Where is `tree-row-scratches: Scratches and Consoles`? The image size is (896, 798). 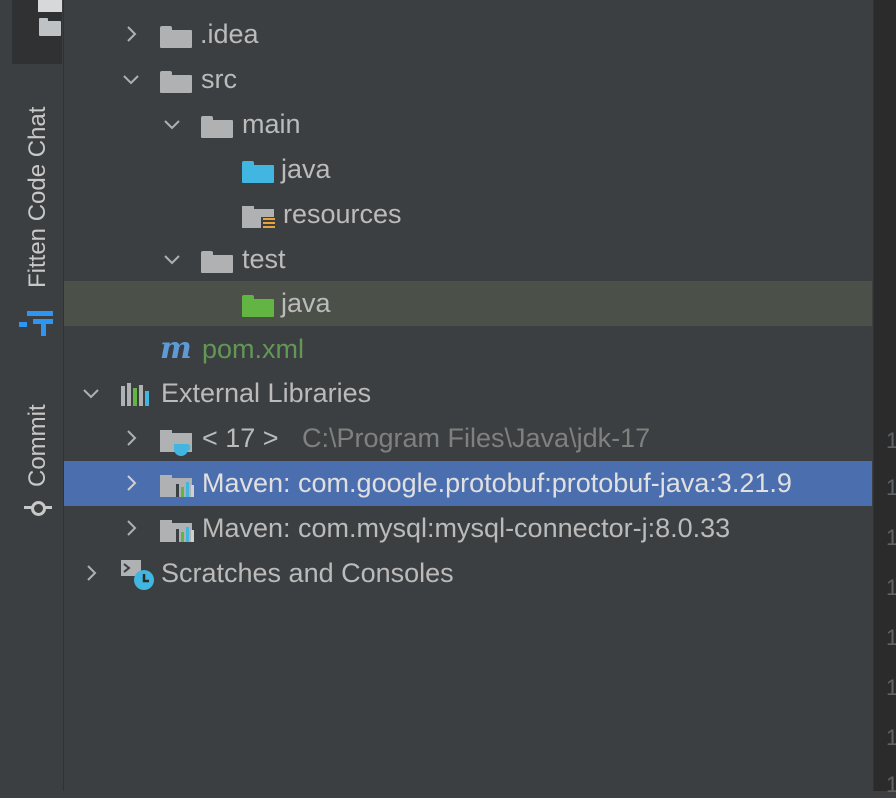
tree-row-scratches: Scratches and Consoles is located at coordinates (468, 573).